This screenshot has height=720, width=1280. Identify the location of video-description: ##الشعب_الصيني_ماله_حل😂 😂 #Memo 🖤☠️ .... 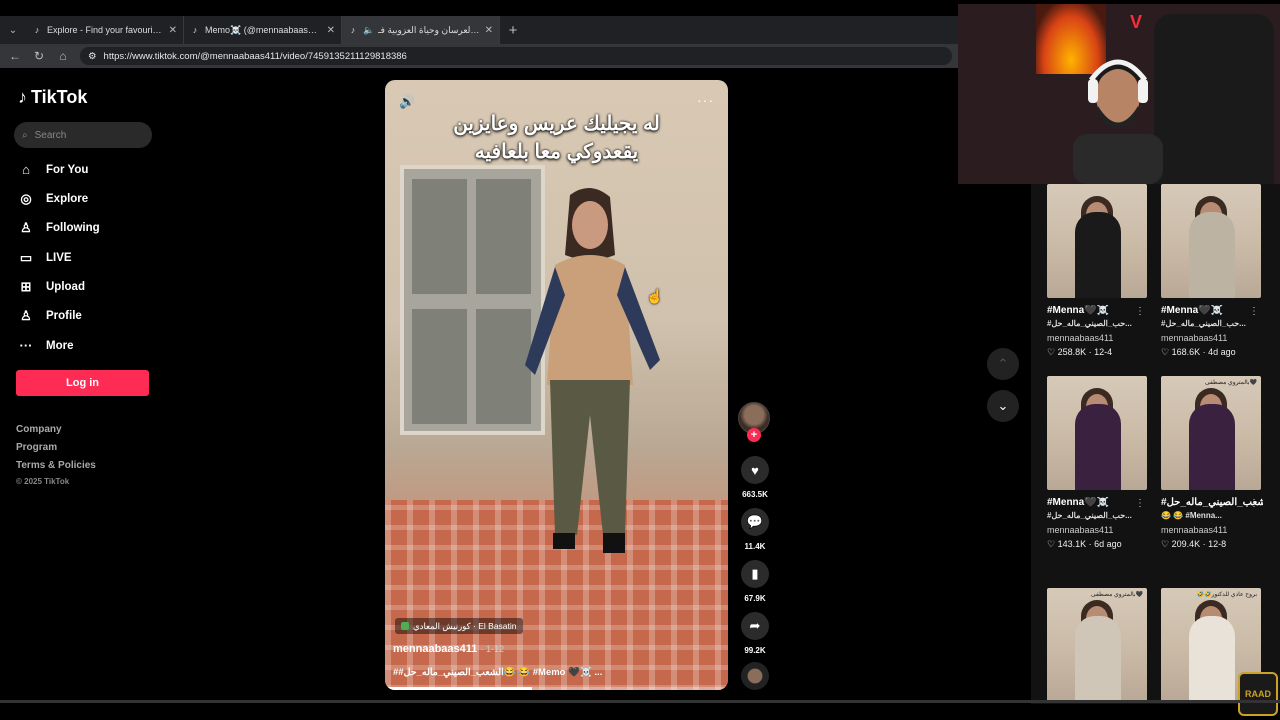
(497, 672).